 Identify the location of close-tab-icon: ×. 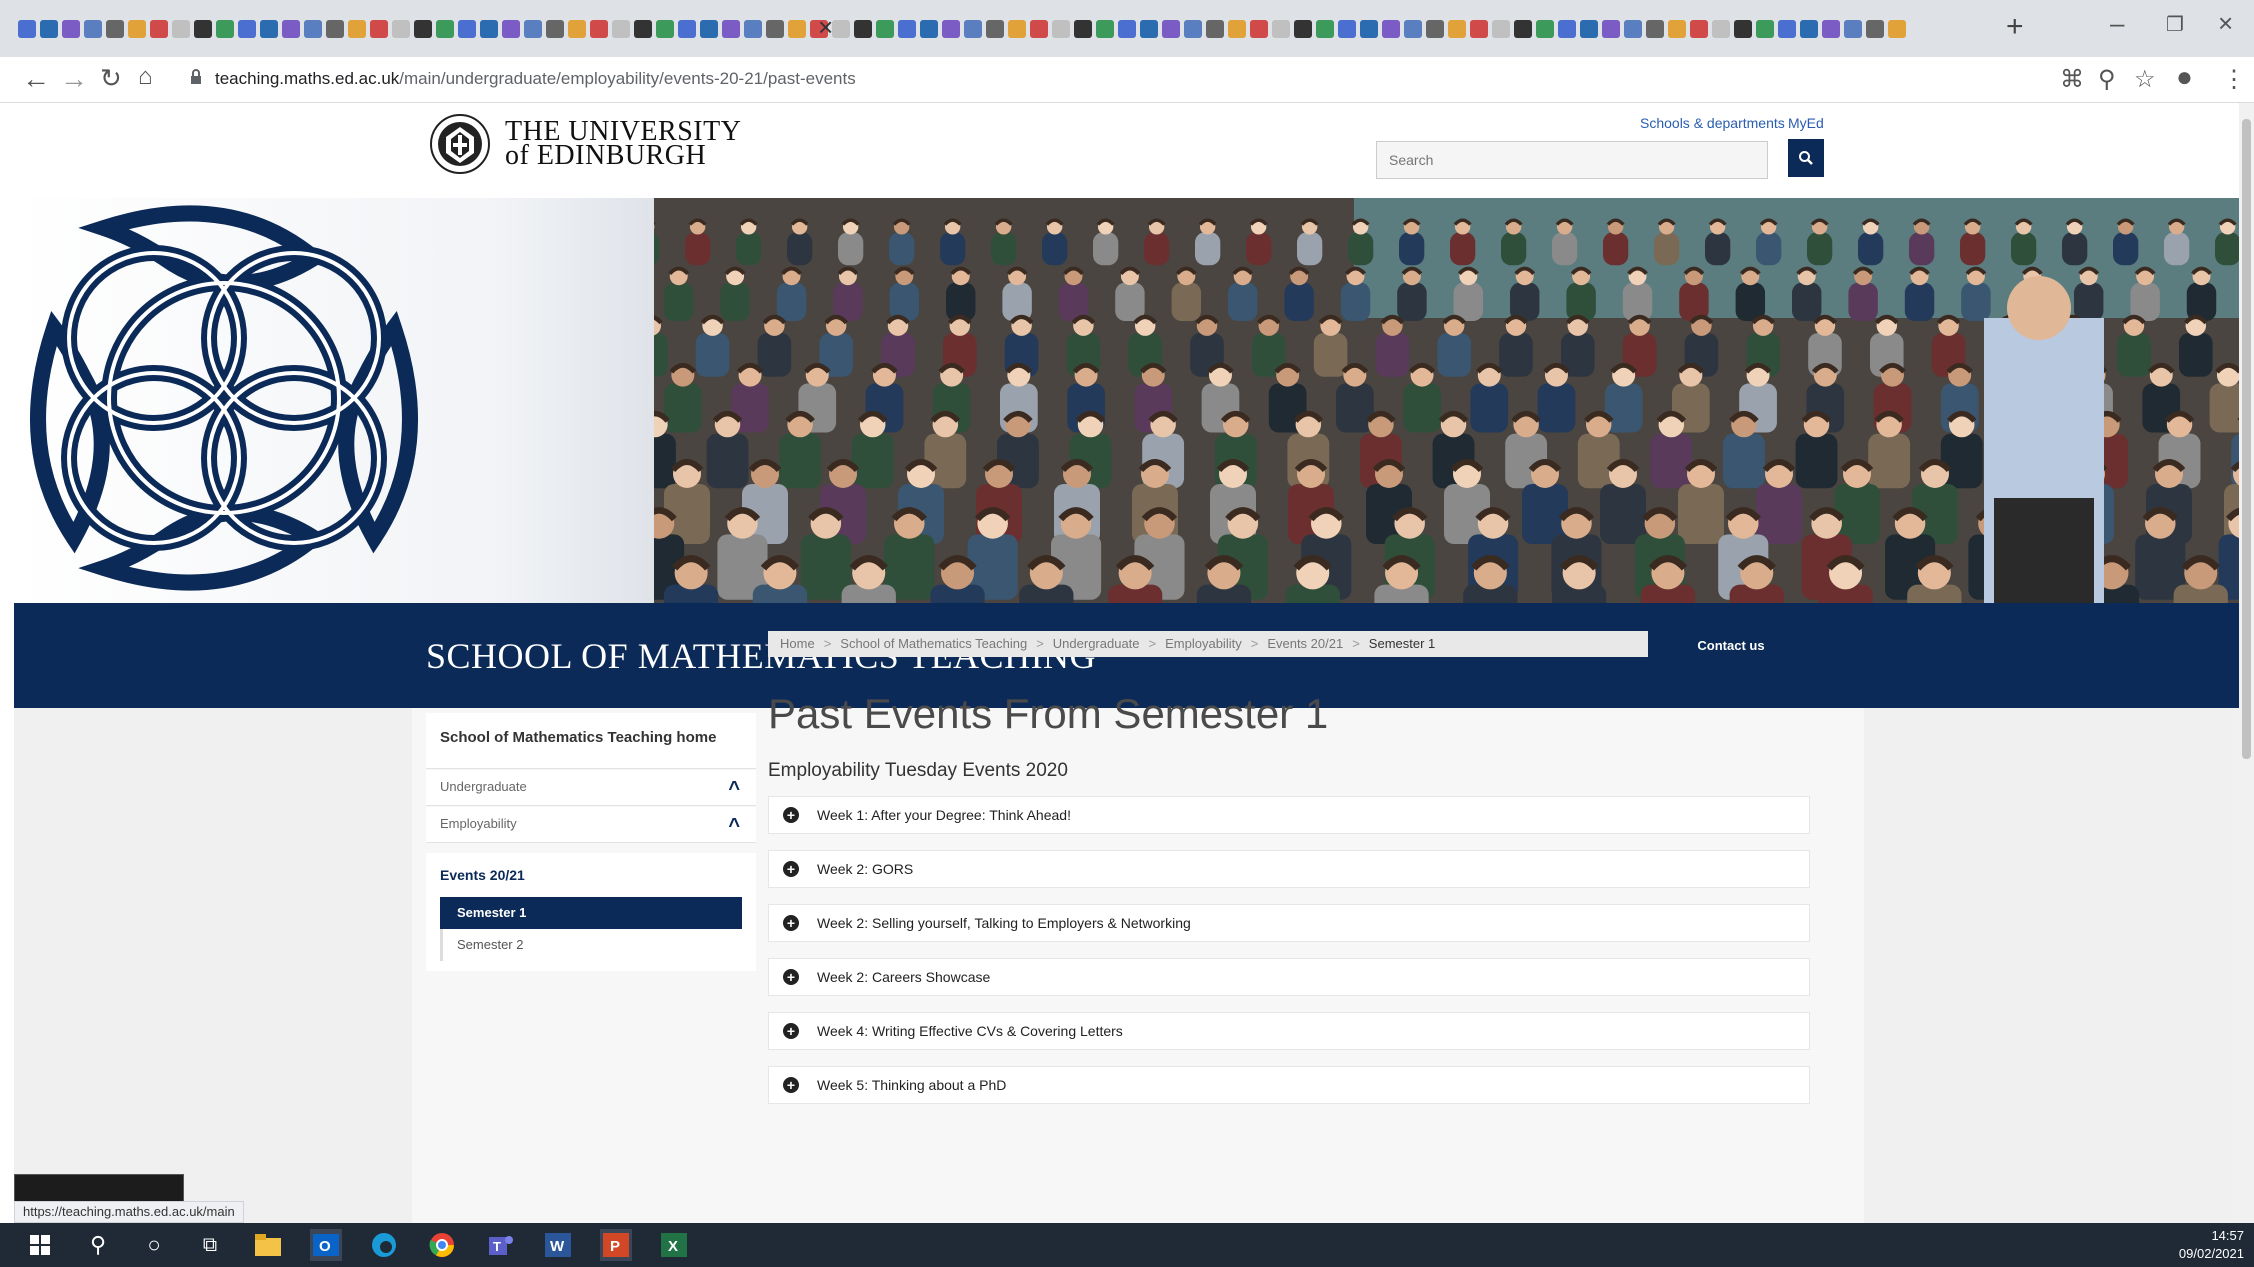
(825, 27).